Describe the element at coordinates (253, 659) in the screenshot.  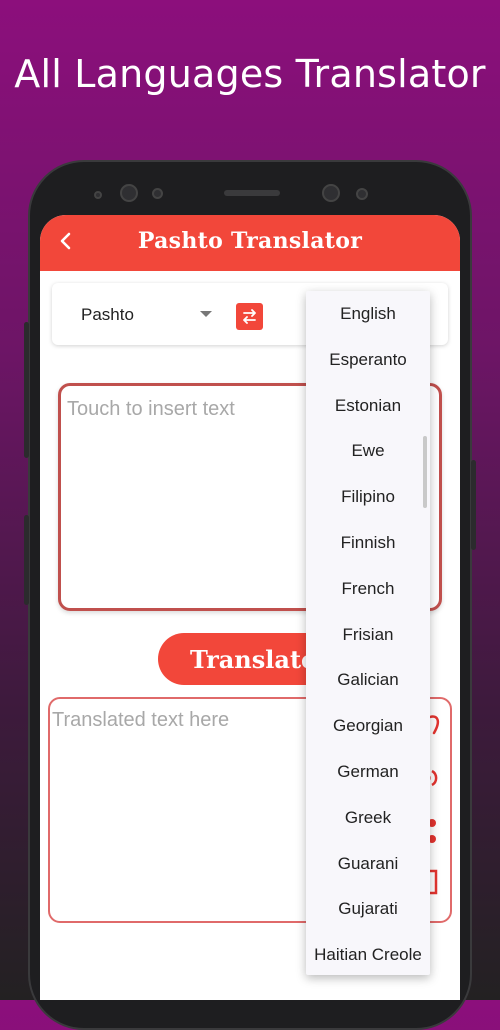
I see `translate-button-label: Translate` at that location.